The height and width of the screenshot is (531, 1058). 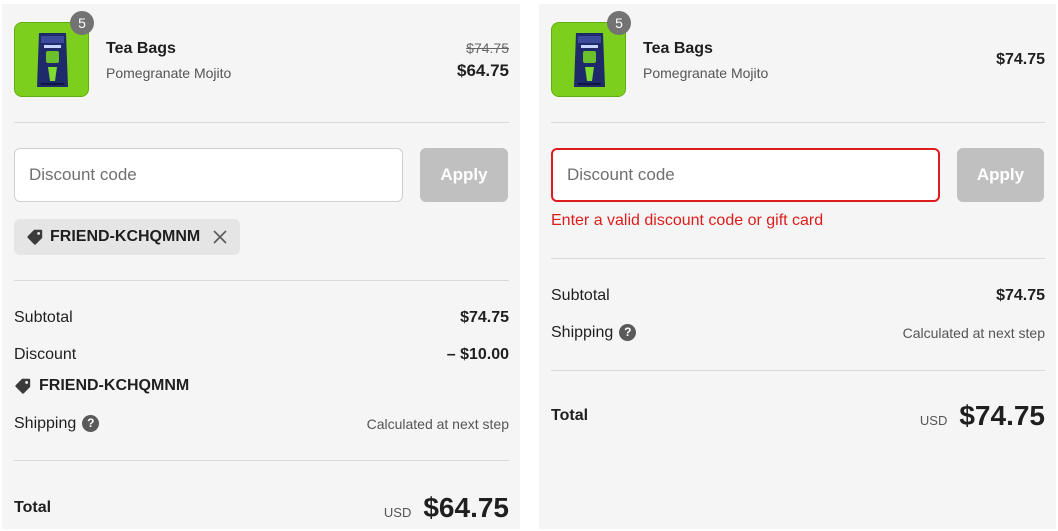 I want to click on item-price: $64.75, so click(x=483, y=70).